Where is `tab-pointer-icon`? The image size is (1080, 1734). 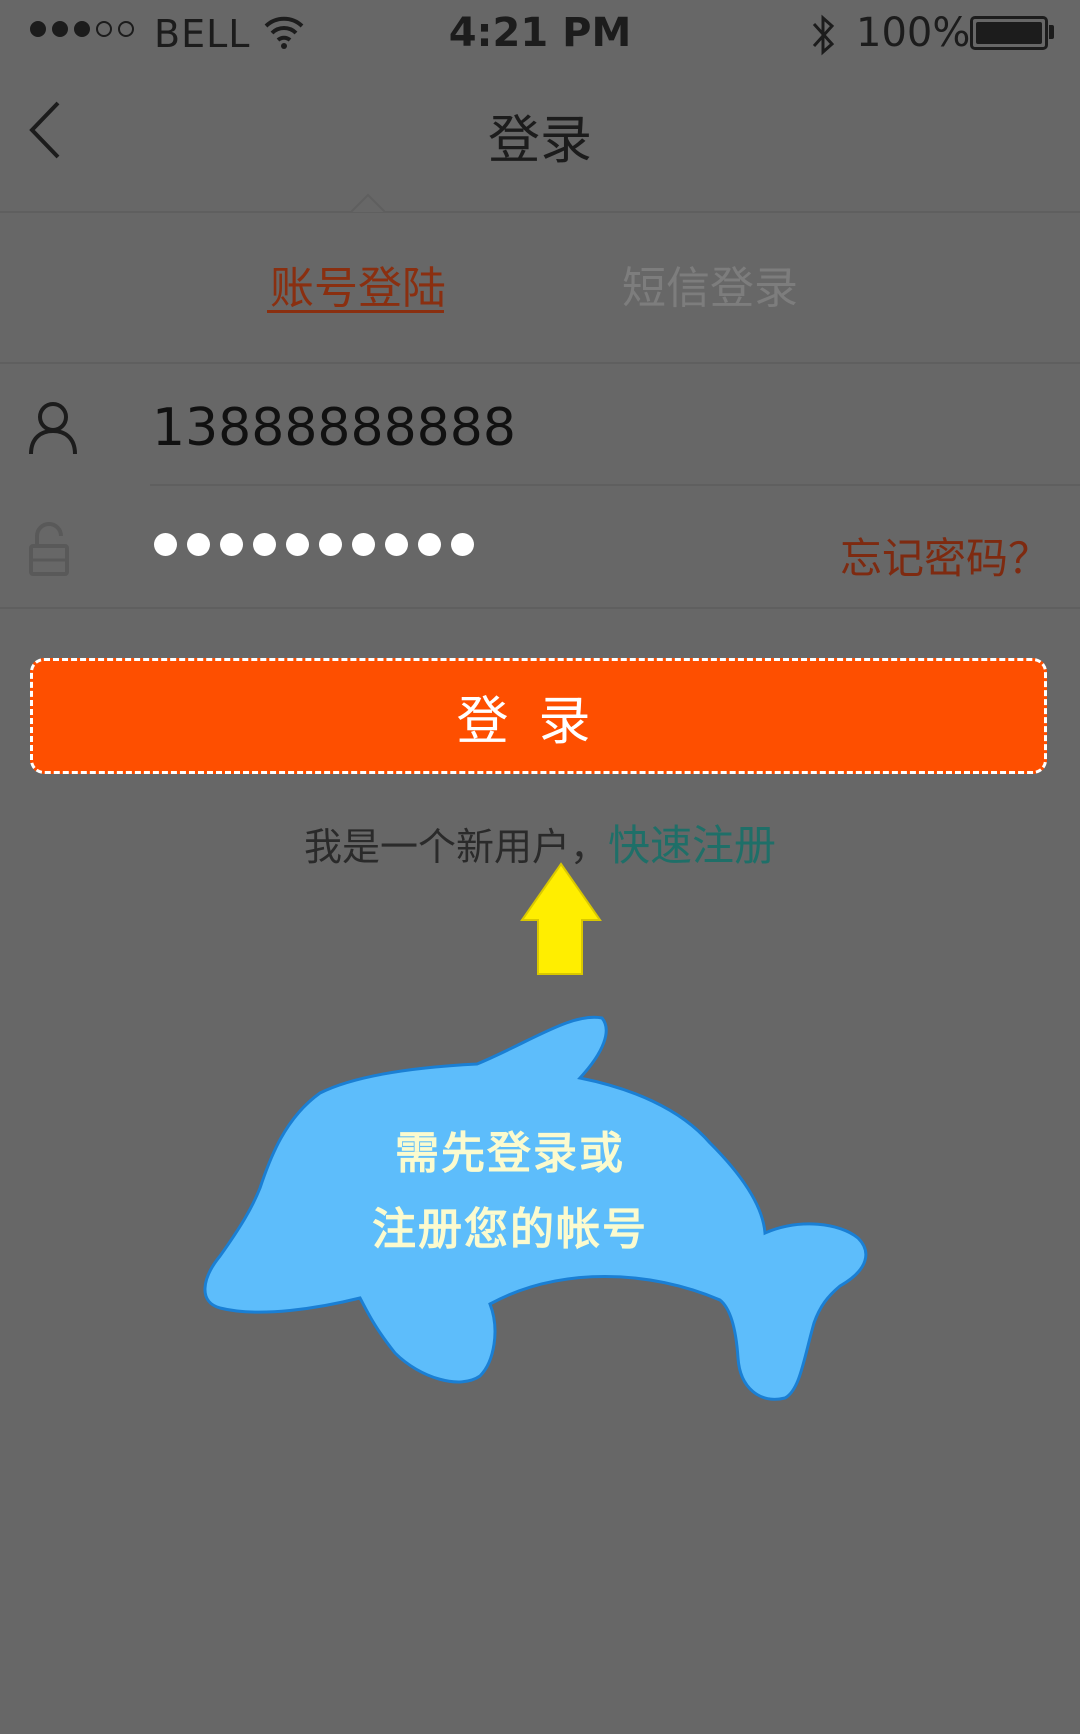 tab-pointer-icon is located at coordinates (368, 205).